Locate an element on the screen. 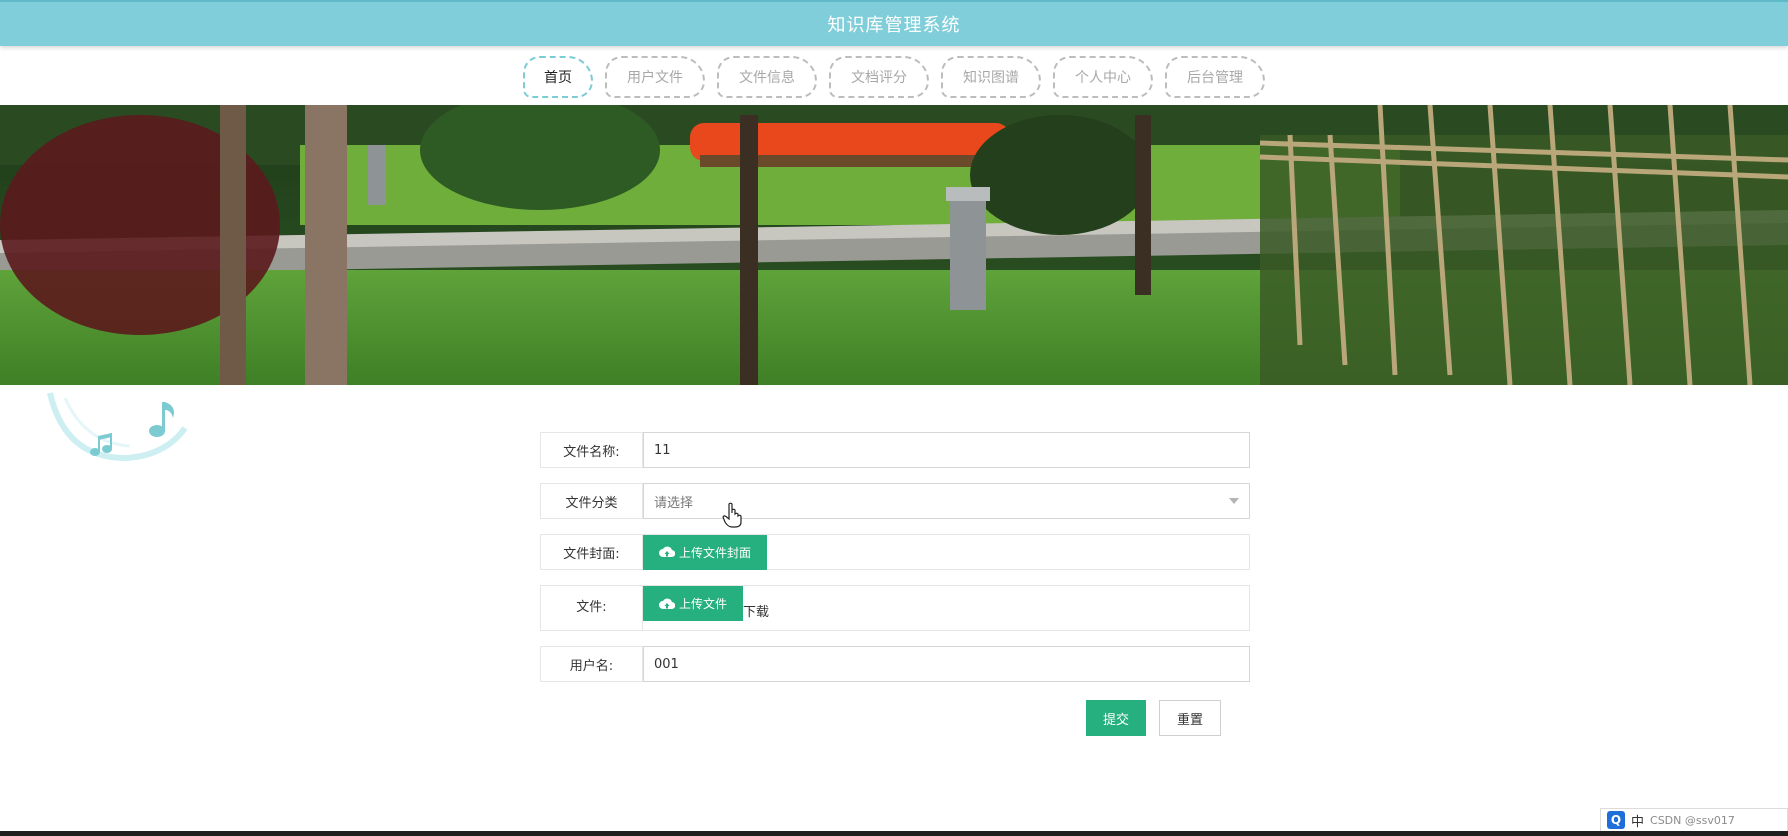  form-actions: 提交 重置 is located at coordinates (1153, 718).